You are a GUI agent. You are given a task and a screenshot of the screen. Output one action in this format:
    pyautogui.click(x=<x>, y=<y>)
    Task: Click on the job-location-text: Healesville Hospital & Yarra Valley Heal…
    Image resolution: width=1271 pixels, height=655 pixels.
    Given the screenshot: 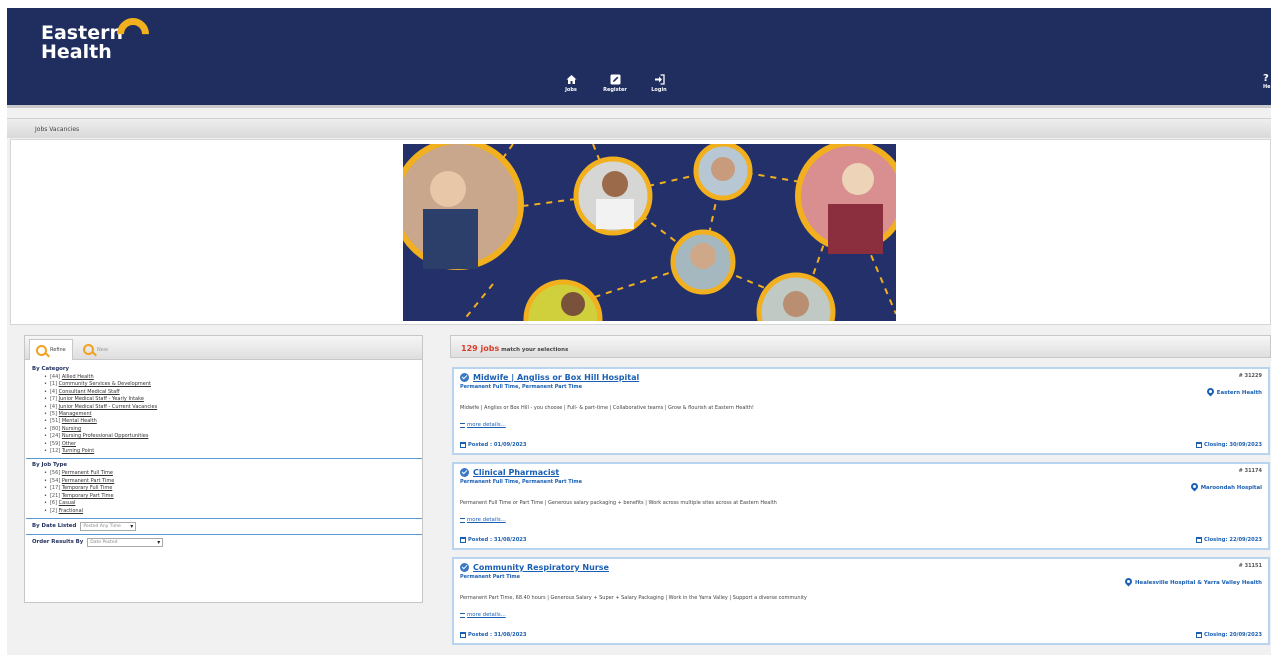 What is the action you would take?
    pyautogui.click(x=1198, y=582)
    